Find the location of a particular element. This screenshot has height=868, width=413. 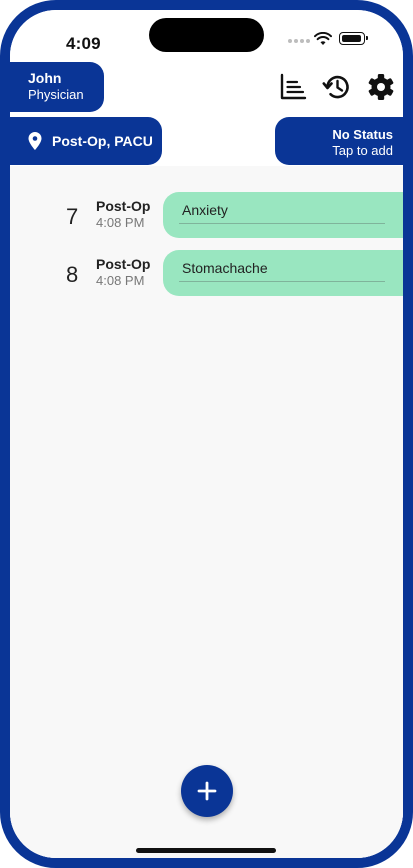

entry-number: 7 is located at coordinates (72, 216).